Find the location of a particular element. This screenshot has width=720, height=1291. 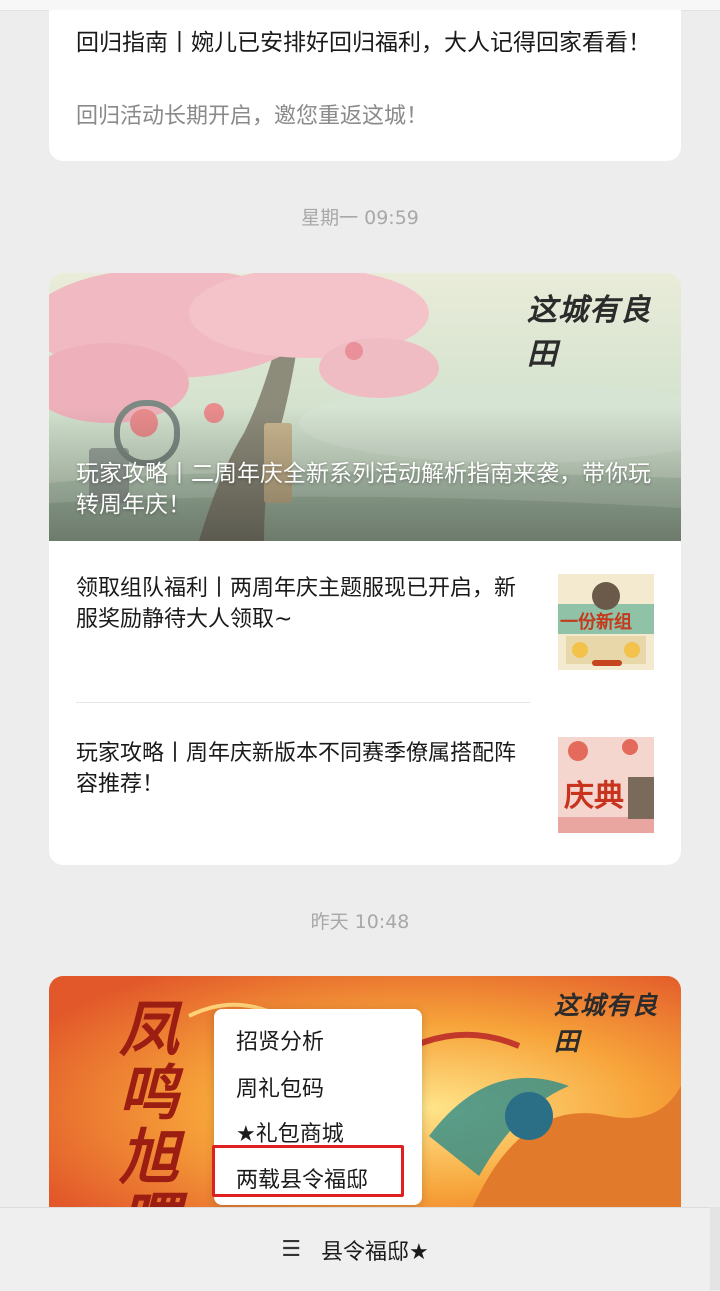

thumbnail-text: 一份新组 is located at coordinates (596, 622).